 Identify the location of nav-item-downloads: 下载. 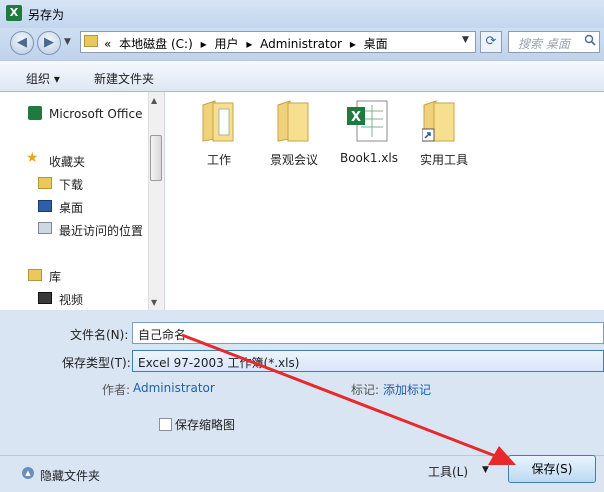
(71, 184).